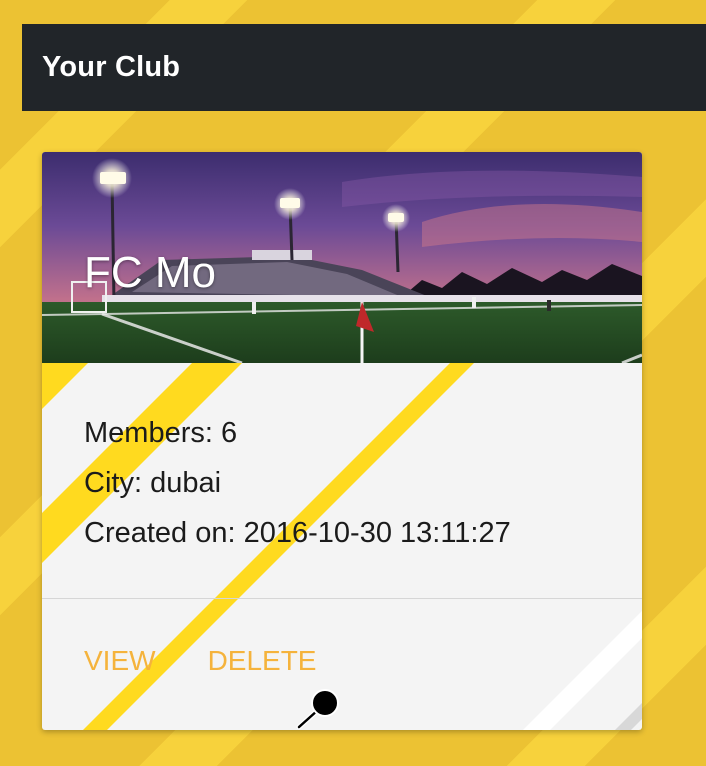 The image size is (706, 766). What do you see at coordinates (186, 483) in the screenshot?
I see `city-value: dubai` at bounding box center [186, 483].